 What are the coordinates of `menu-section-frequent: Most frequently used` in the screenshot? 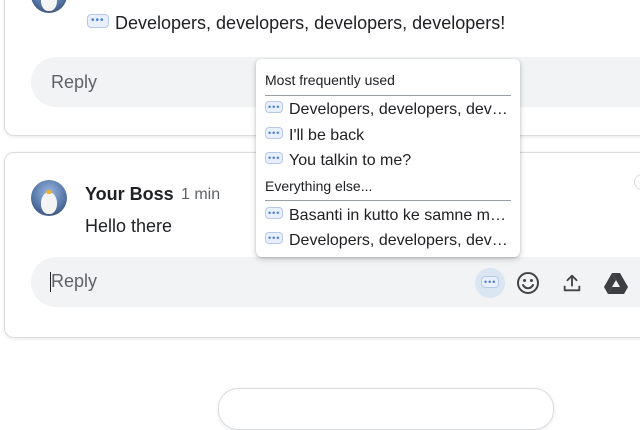 It's located at (330, 80).